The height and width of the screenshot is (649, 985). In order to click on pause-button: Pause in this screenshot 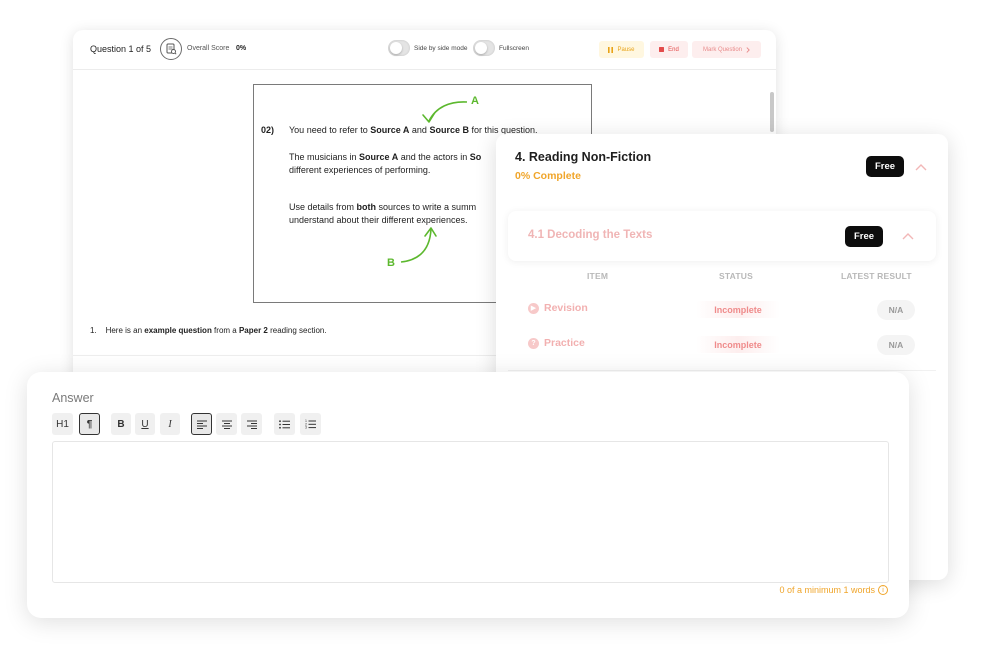, I will do `click(621, 49)`.